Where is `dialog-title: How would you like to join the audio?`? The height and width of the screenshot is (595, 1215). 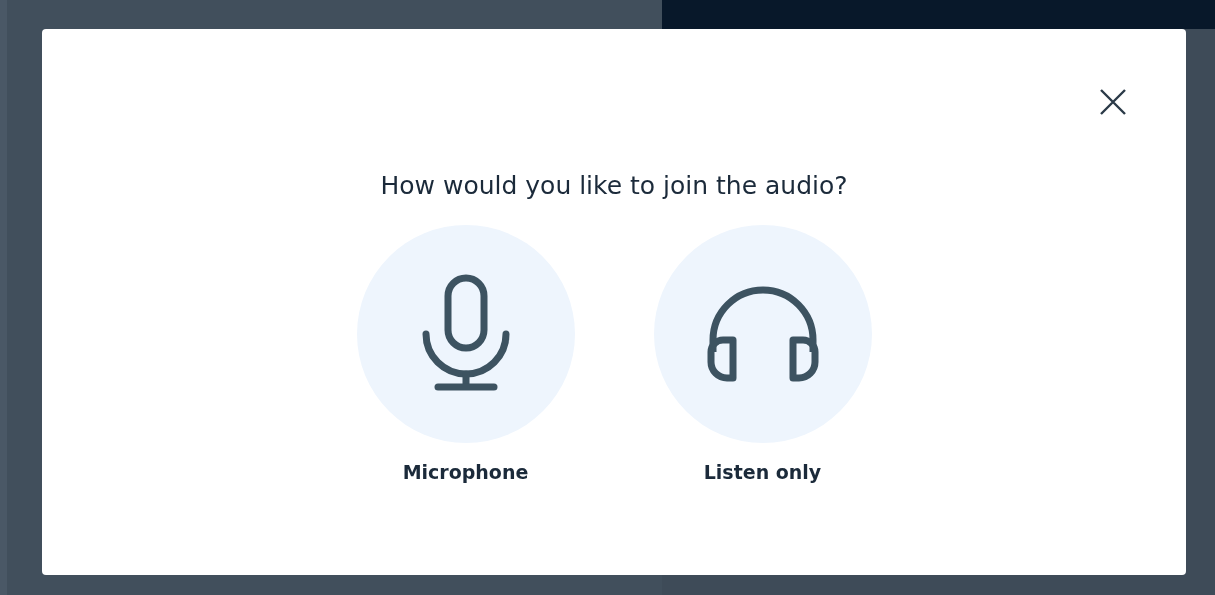
dialog-title: How would you like to join the audio? is located at coordinates (614, 185).